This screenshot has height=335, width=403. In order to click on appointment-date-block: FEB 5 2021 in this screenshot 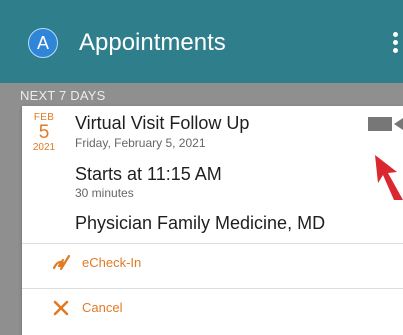, I will do `click(44, 133)`.